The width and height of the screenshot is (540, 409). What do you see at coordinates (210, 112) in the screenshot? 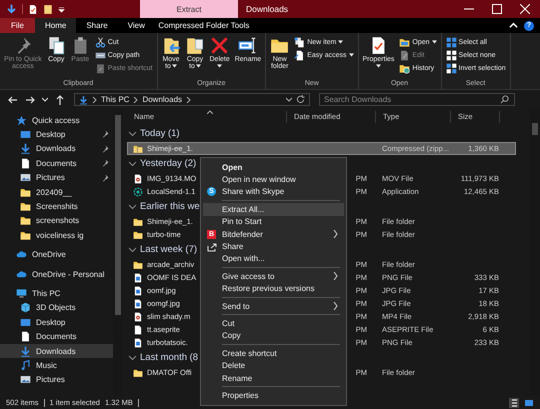
I see `sort-caret-icon` at bounding box center [210, 112].